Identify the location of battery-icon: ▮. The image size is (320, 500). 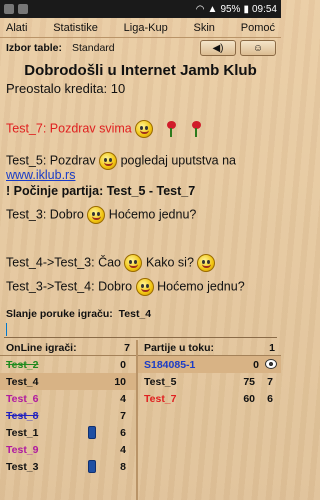
(246, 9).